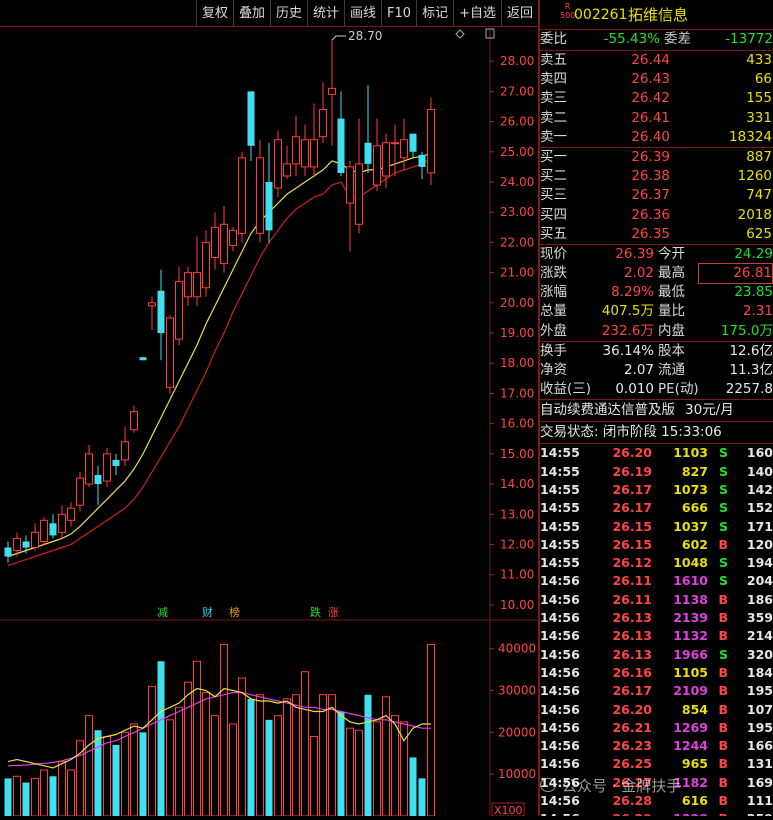 The height and width of the screenshot is (820, 773). I want to click on toolbar-button: 统计, so click(325, 13).